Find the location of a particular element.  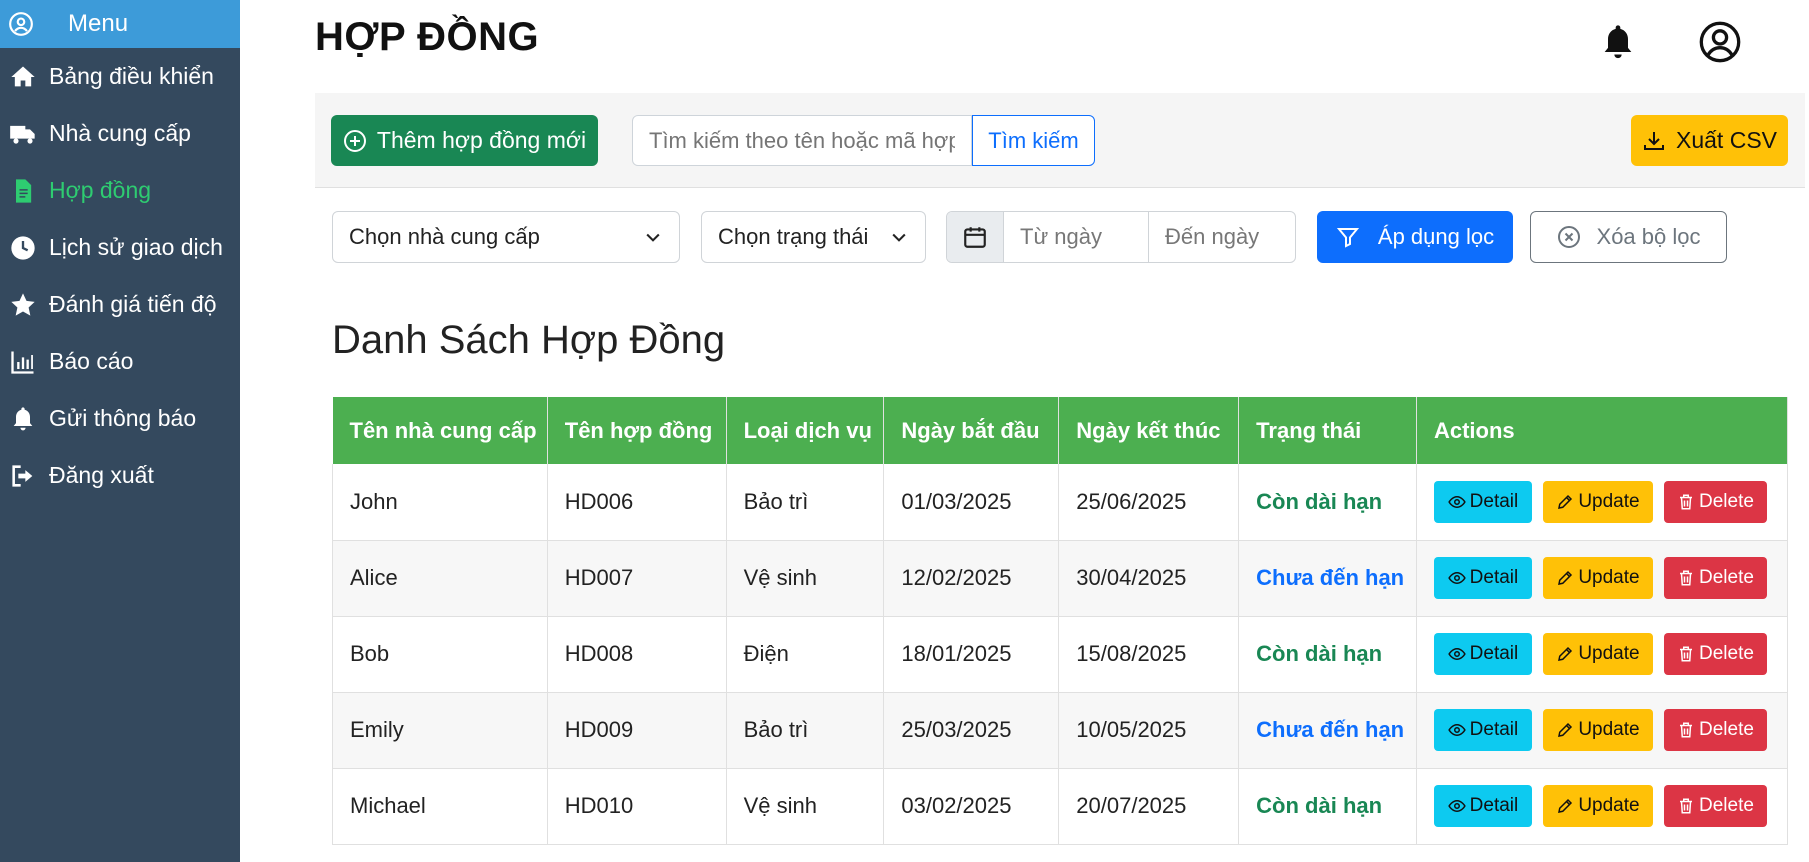

supplier-select: Chọn nhà cung cấp is located at coordinates (506, 237).